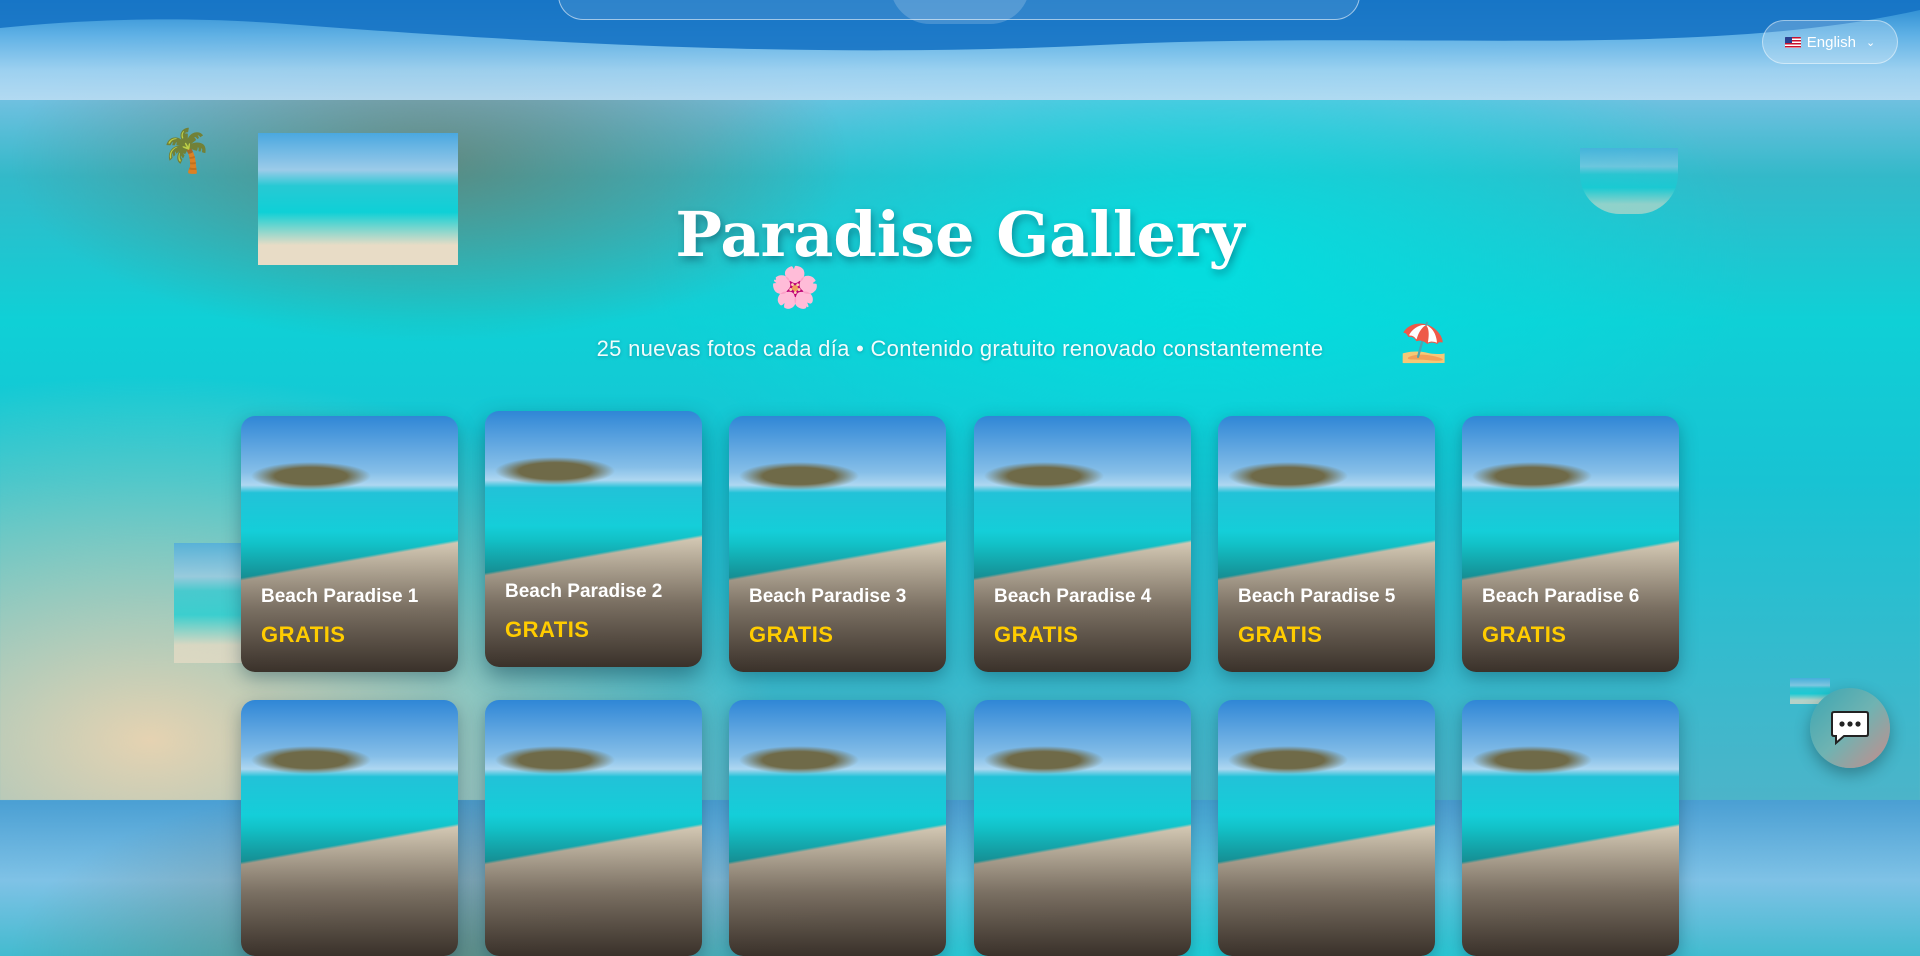  What do you see at coordinates (1870, 42) in the screenshot?
I see `chevron-down-icon: ⌄` at bounding box center [1870, 42].